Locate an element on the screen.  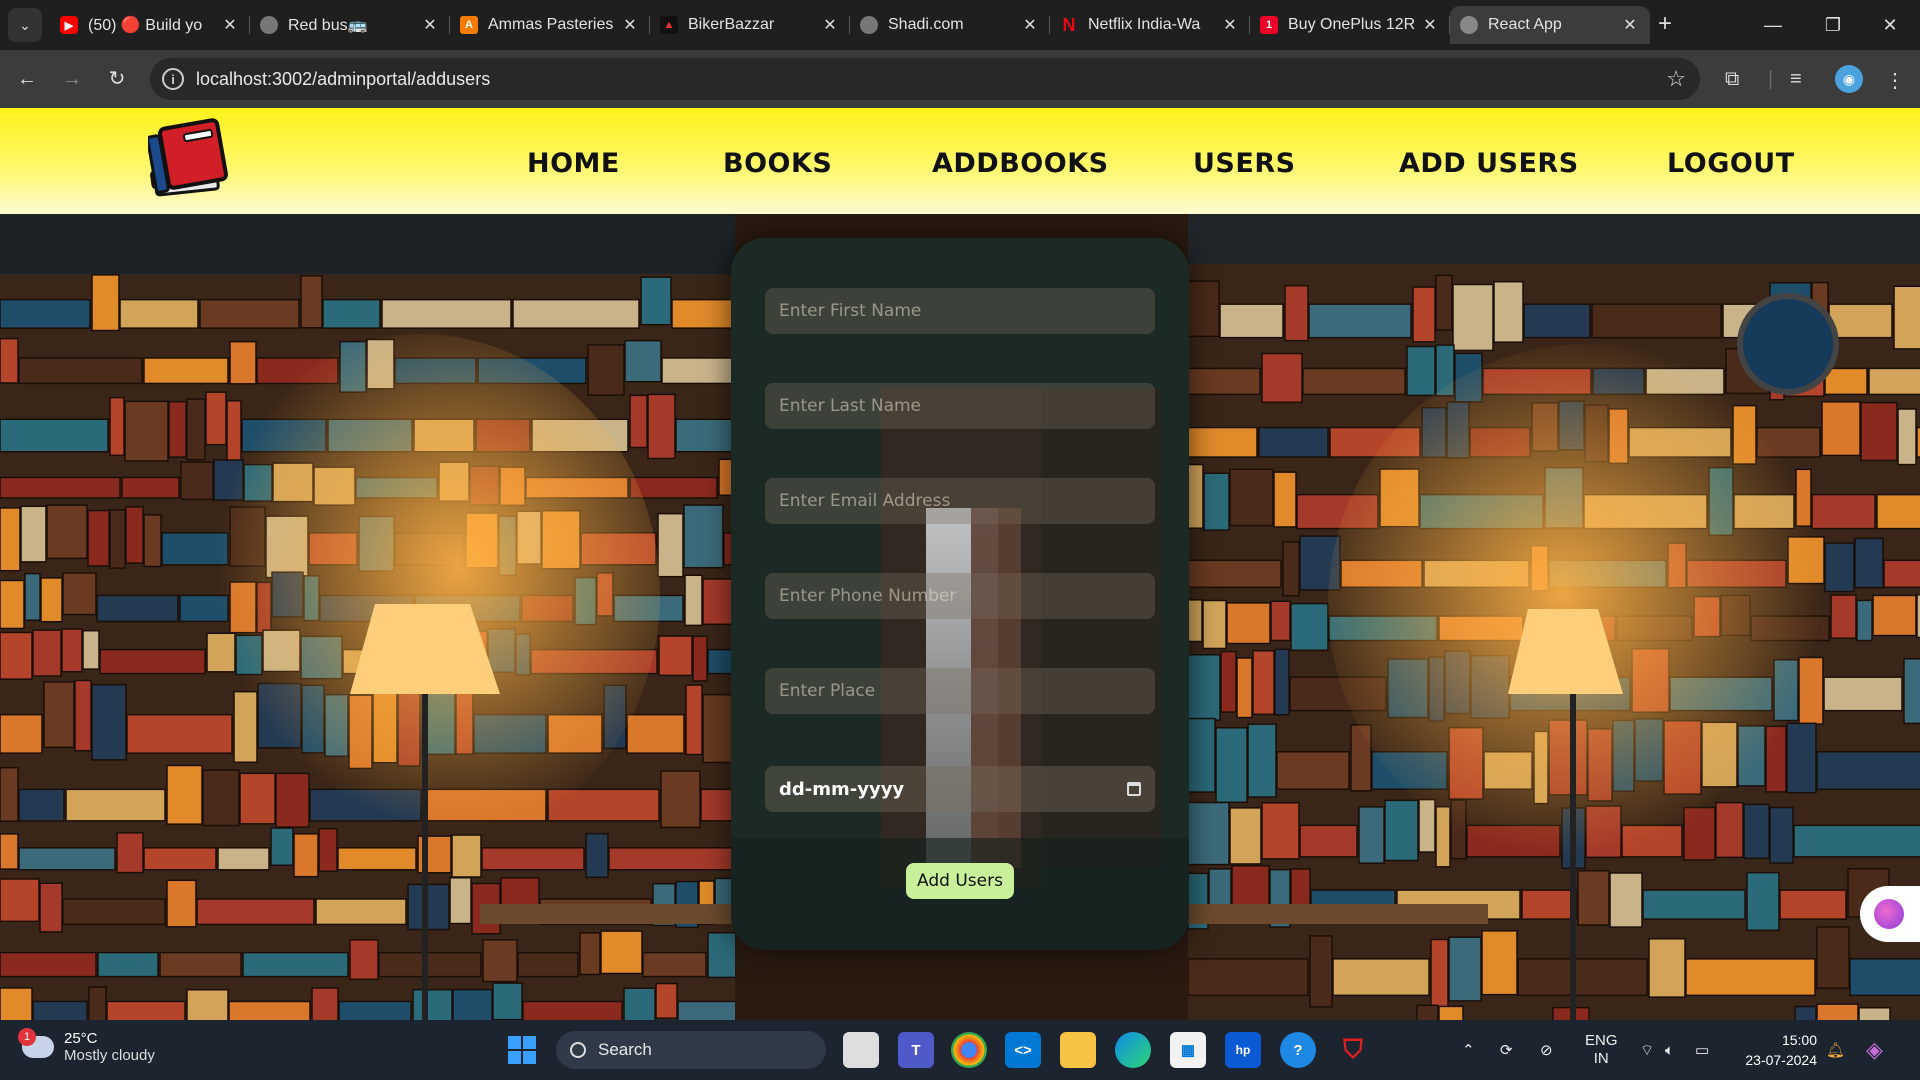
tab-react-app: React App ✕ is located at coordinates (1550, 25).